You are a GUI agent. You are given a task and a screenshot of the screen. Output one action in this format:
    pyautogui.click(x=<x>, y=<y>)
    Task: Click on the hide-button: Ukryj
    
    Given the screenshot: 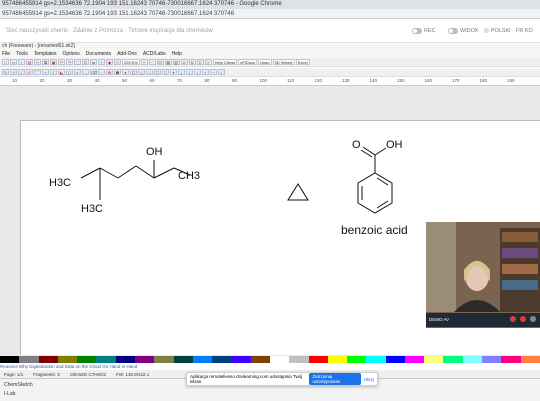 What is the action you would take?
    pyautogui.click(x=369, y=379)
    